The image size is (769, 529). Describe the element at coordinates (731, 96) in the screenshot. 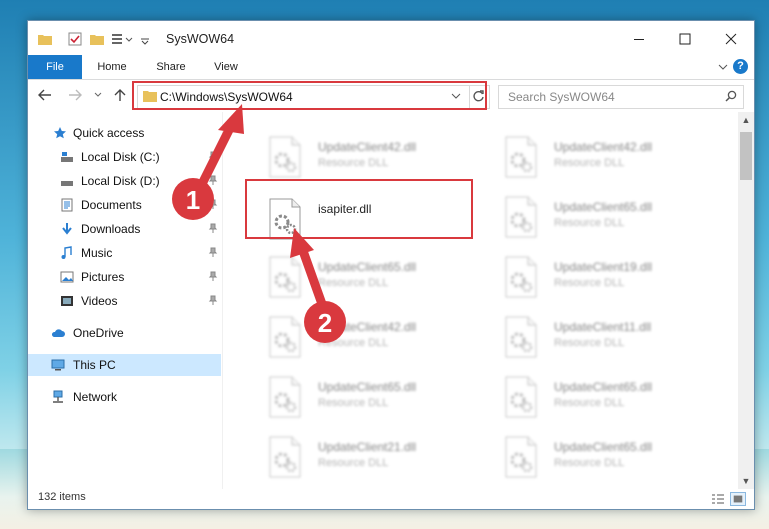

I see `search-icon` at that location.